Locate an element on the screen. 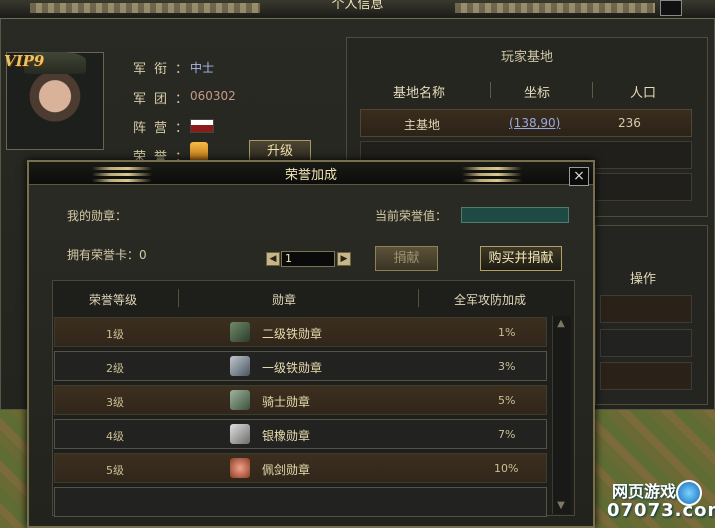  iron-medal-2-icon is located at coordinates (240, 332).